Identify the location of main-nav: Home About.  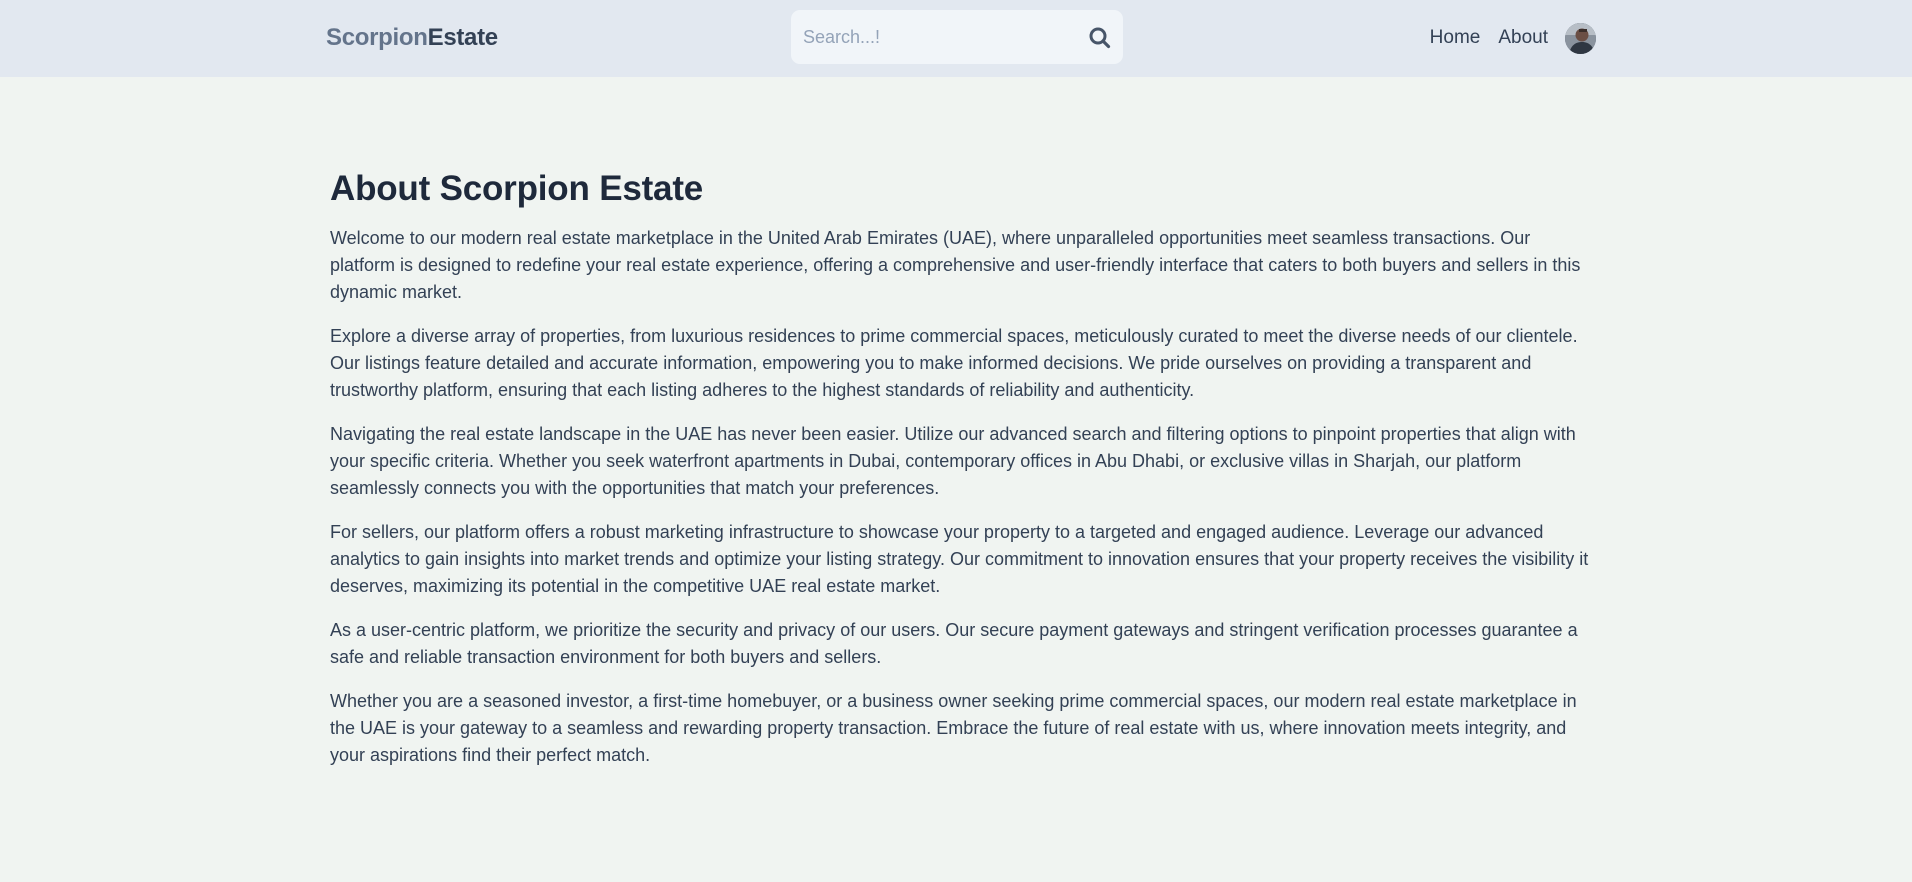
(1513, 38).